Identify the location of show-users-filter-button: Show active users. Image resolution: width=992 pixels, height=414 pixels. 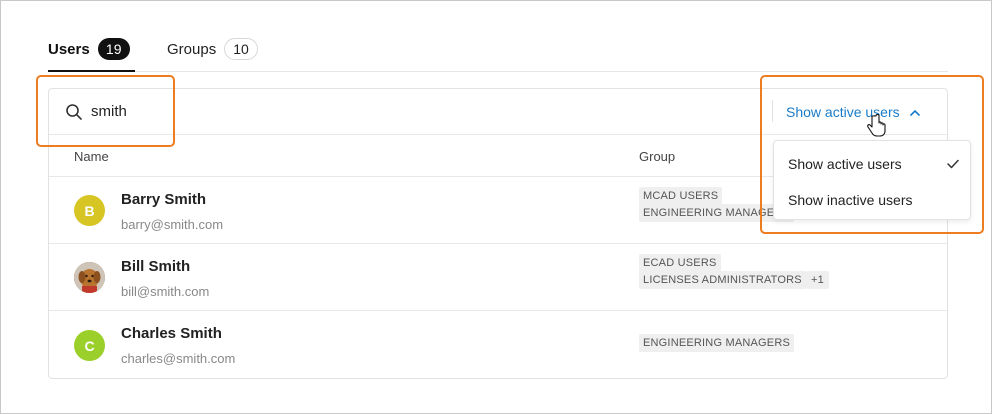
(853, 112).